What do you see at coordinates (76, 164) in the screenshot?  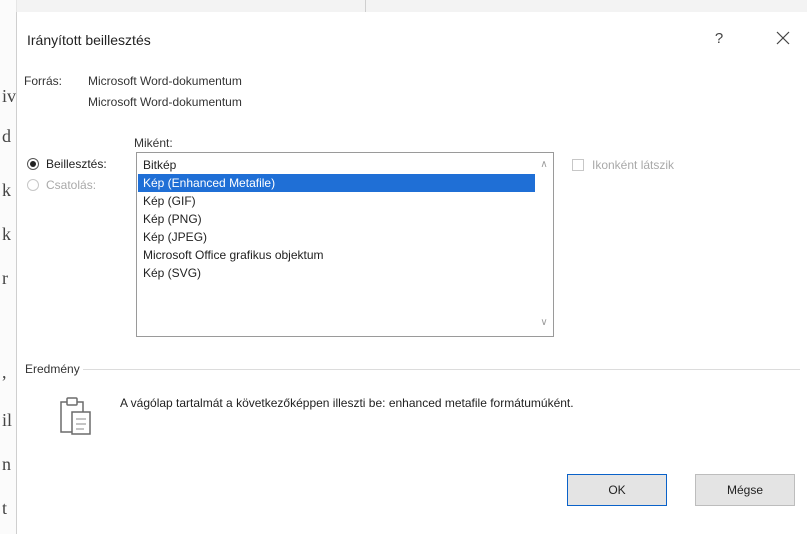 I see `paste-radio-label: Beillesztés:` at bounding box center [76, 164].